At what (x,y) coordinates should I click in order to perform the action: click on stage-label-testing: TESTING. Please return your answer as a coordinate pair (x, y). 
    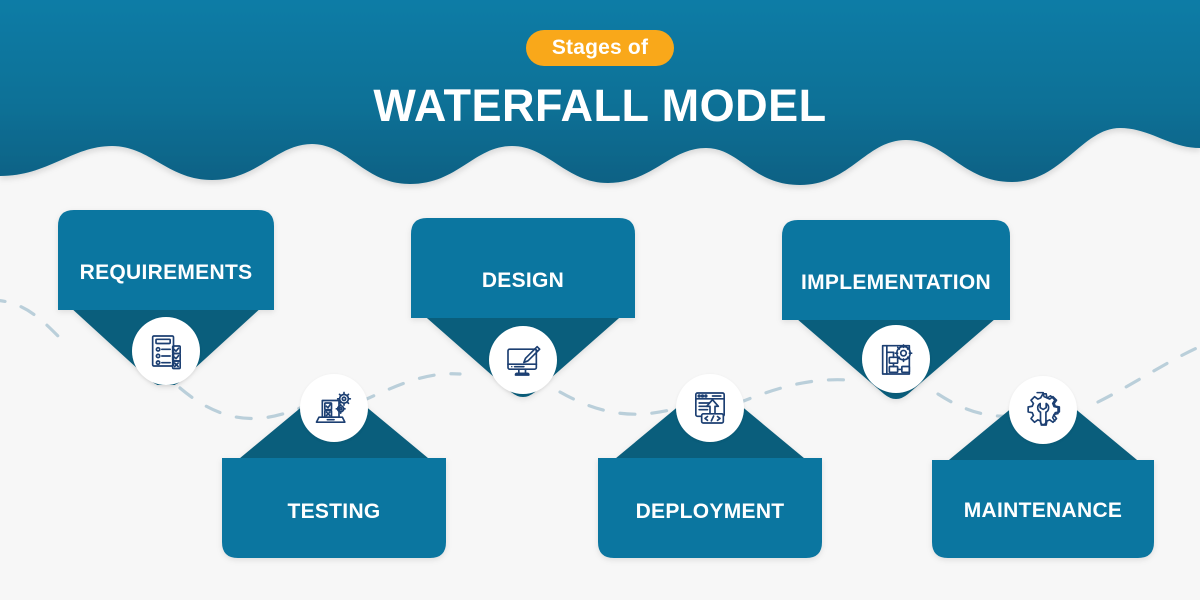
    Looking at the image, I should click on (334, 511).